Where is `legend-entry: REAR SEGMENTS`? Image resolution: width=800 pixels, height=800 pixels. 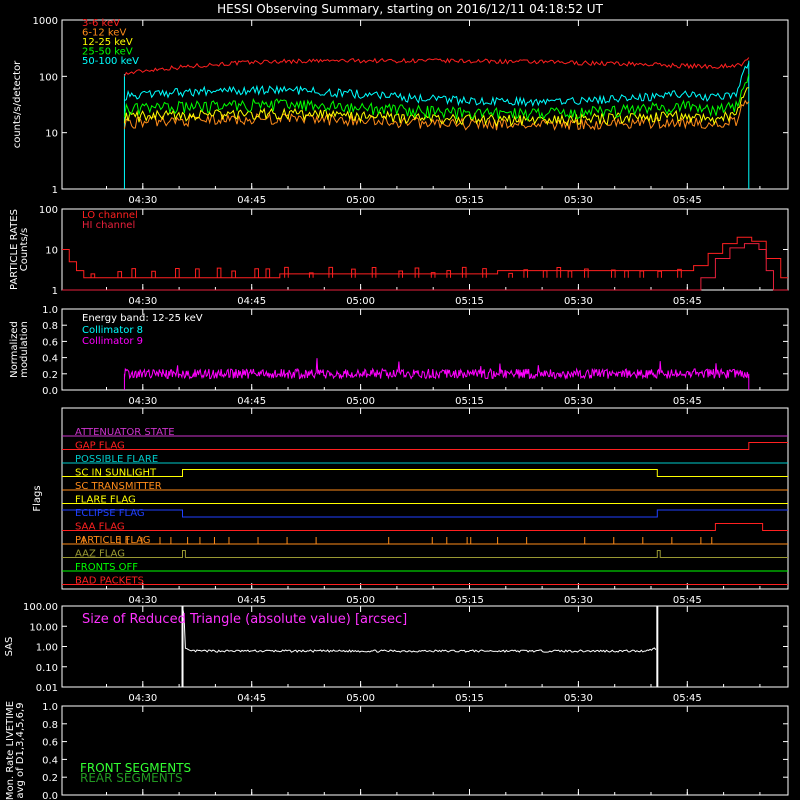 legend-entry: REAR SEGMENTS is located at coordinates (131, 778).